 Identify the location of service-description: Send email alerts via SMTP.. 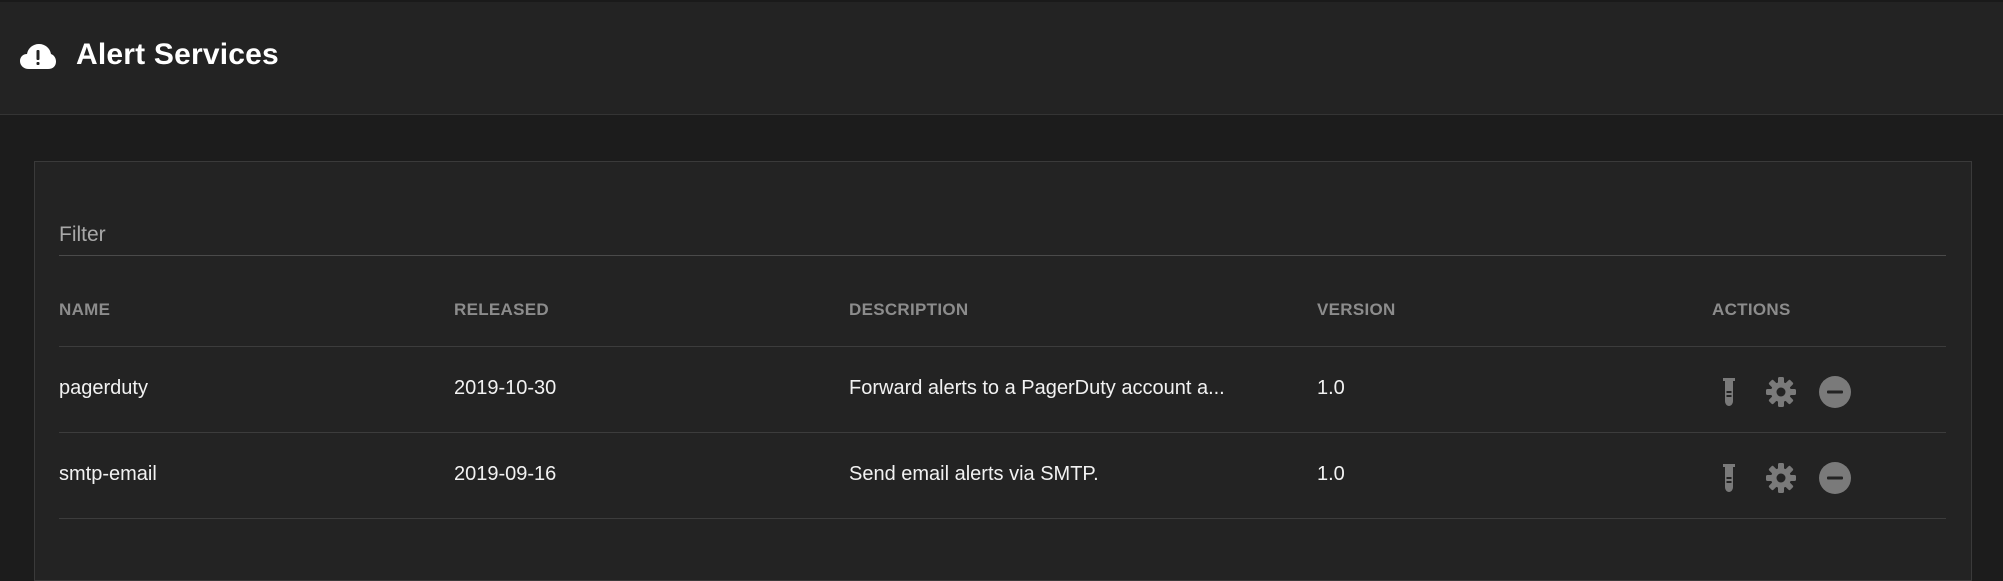
(974, 474).